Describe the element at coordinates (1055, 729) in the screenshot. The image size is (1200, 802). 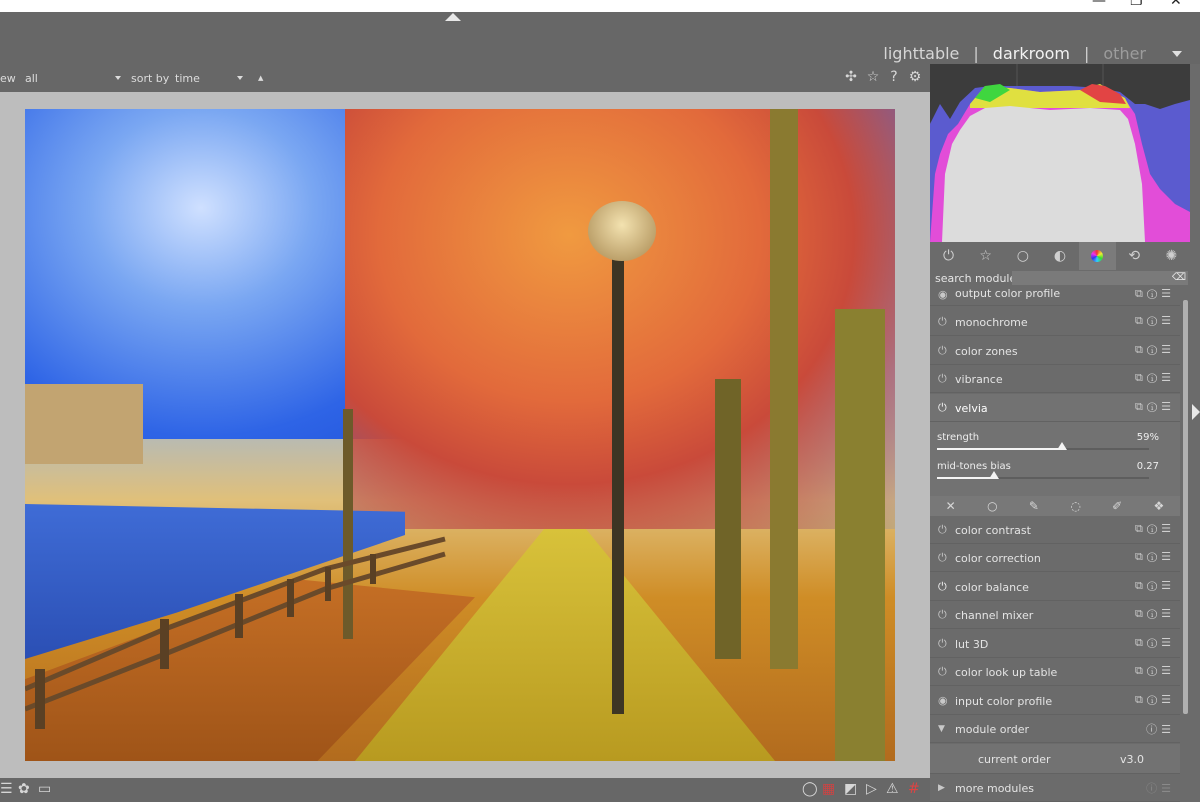
I see `module-order-header: ▼ module order ⓘ☰` at that location.